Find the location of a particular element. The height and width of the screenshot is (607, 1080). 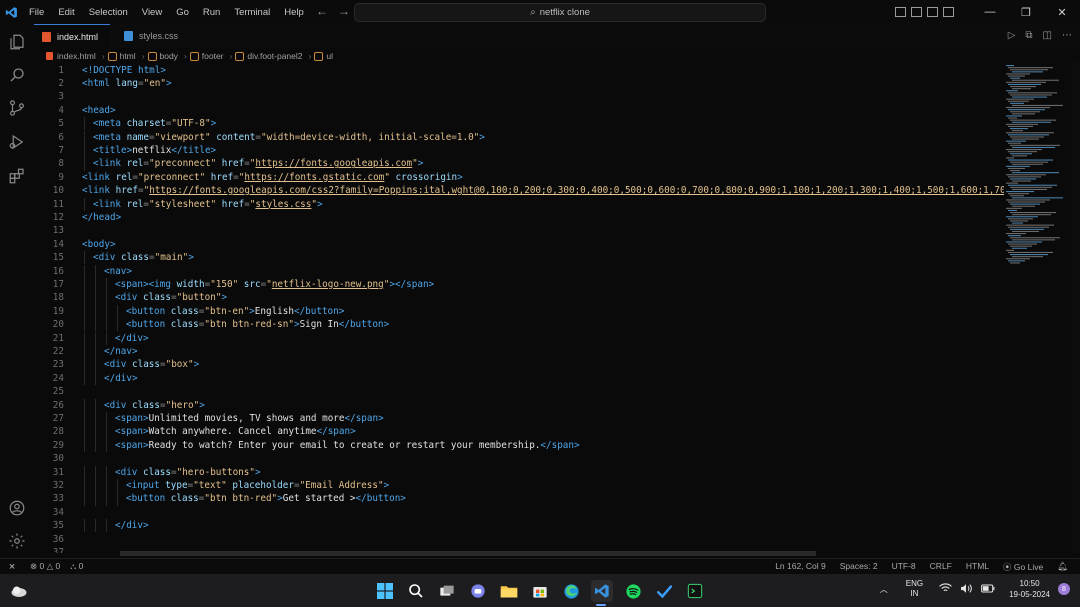

language-mode: HTML is located at coordinates (977, 567).